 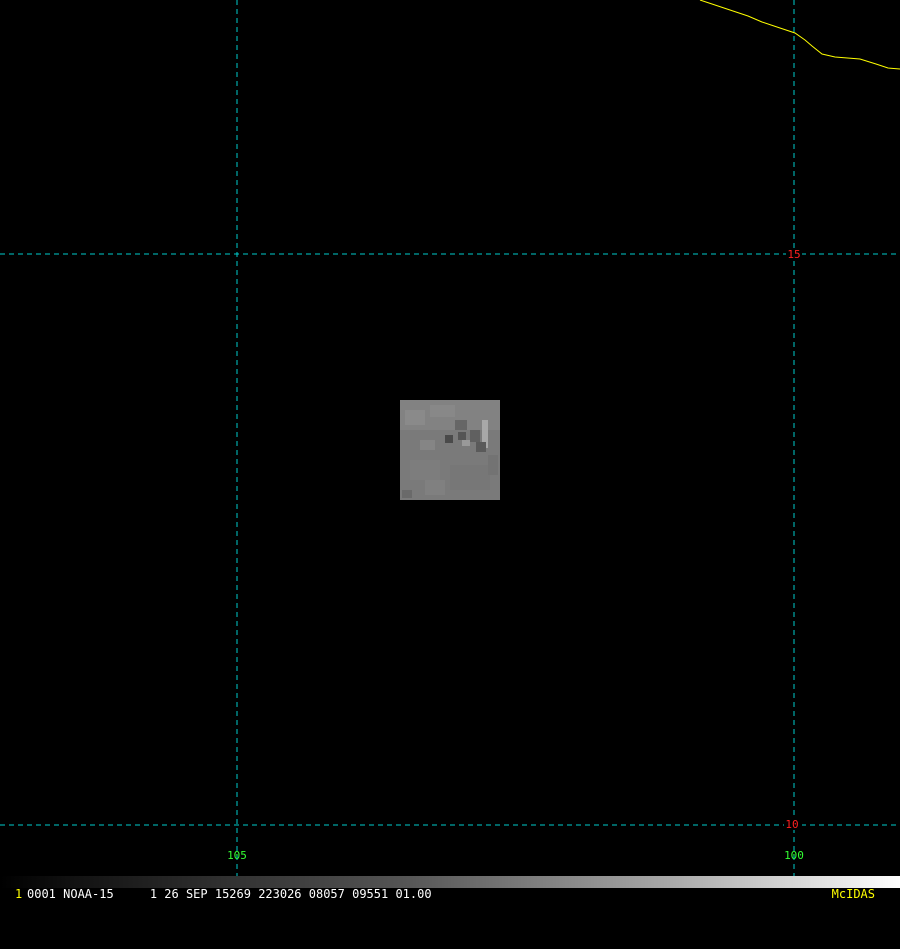 What do you see at coordinates (19, 894) in the screenshot?
I see `frame-number: 1` at bounding box center [19, 894].